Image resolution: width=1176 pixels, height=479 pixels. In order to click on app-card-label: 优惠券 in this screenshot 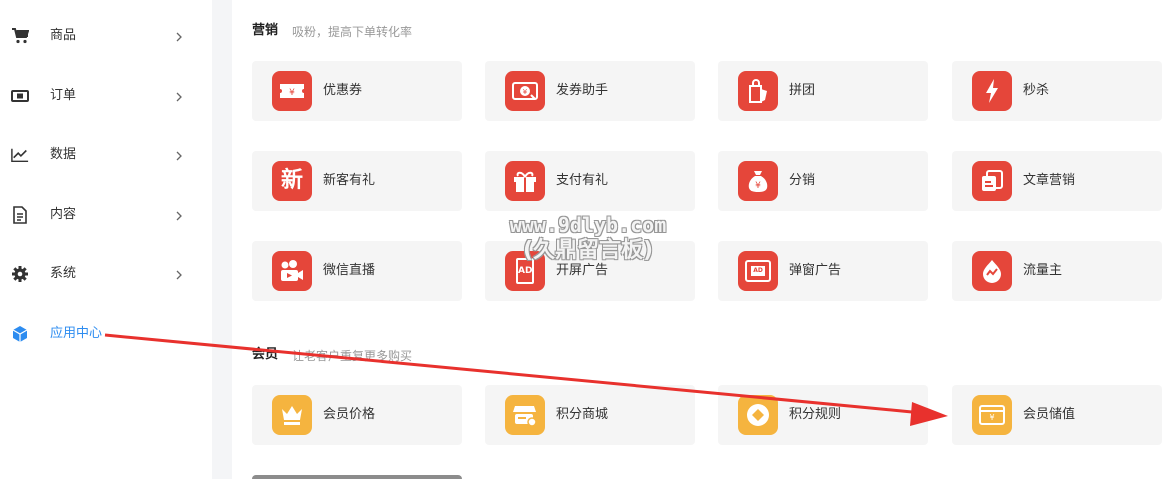, I will do `click(343, 90)`.